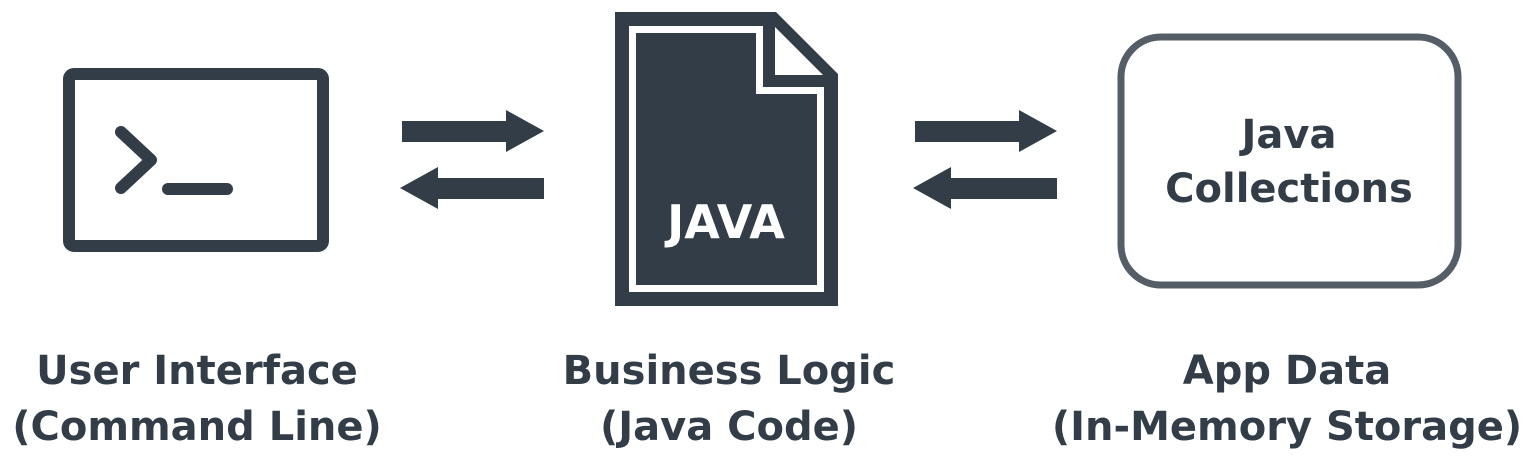  Describe the element at coordinates (724, 222) in the screenshot. I see `java-file-label: JAVA` at that location.